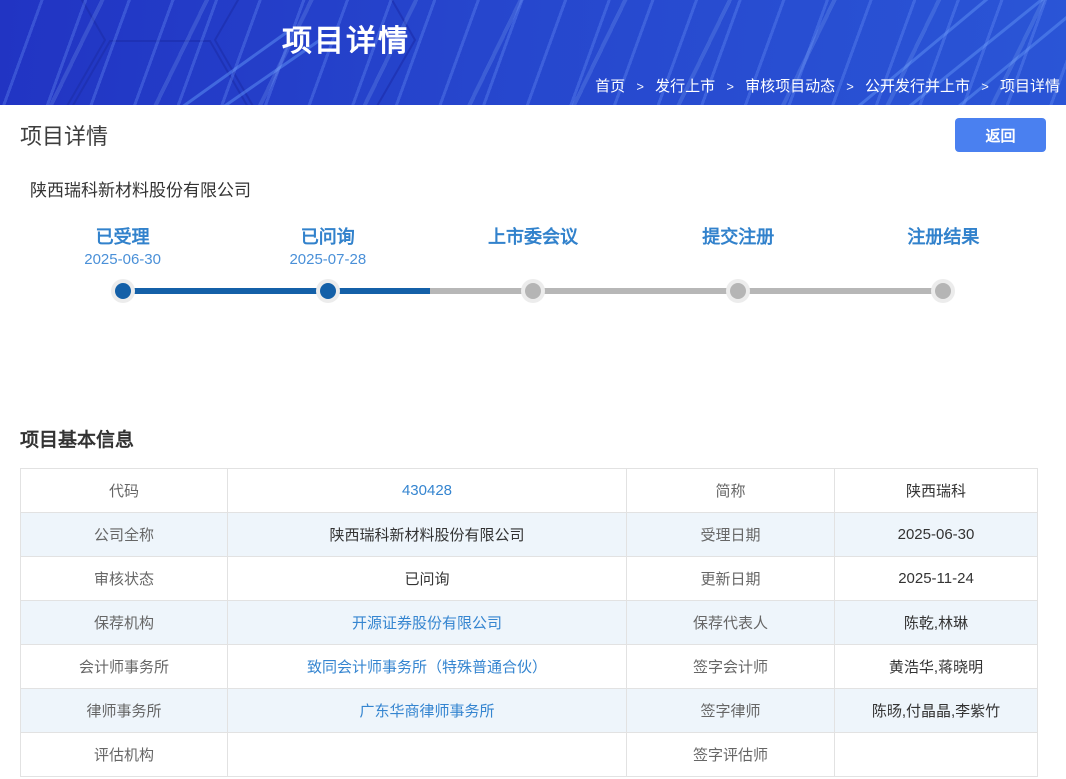 Image resolution: width=1066 pixels, height=779 pixels. I want to click on table-row: 公司全称 陕西瑞科新材料股份有限公司 受理日期 2025-06-30, so click(529, 534).